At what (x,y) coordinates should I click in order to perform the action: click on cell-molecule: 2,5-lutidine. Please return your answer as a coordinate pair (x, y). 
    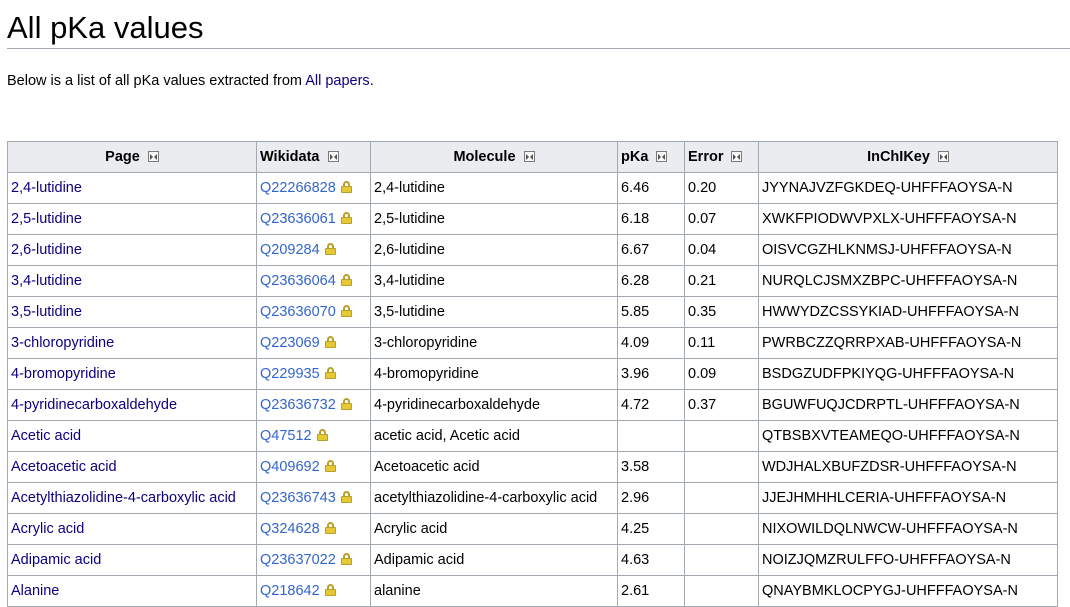
    Looking at the image, I should click on (494, 219).